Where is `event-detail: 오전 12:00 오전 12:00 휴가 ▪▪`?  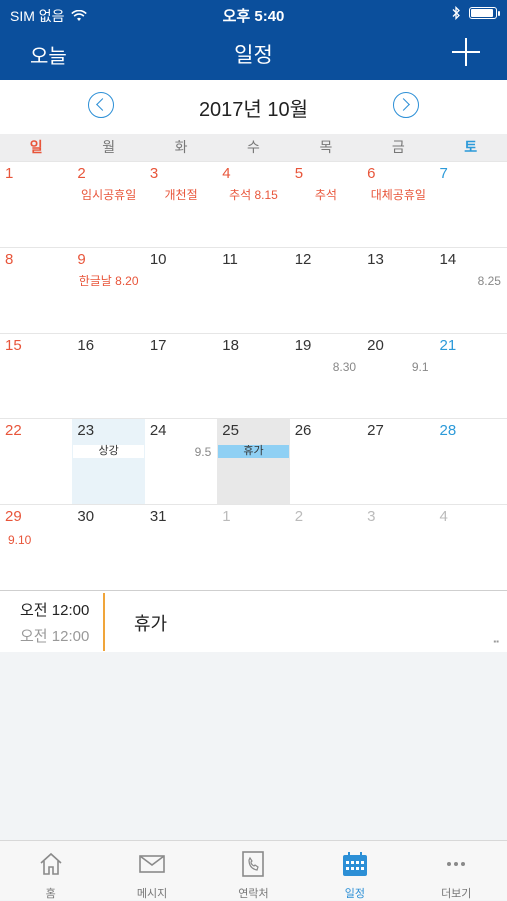
event-detail: 오전 12:00 오전 12:00 휴가 ▪▪ is located at coordinates (253, 621).